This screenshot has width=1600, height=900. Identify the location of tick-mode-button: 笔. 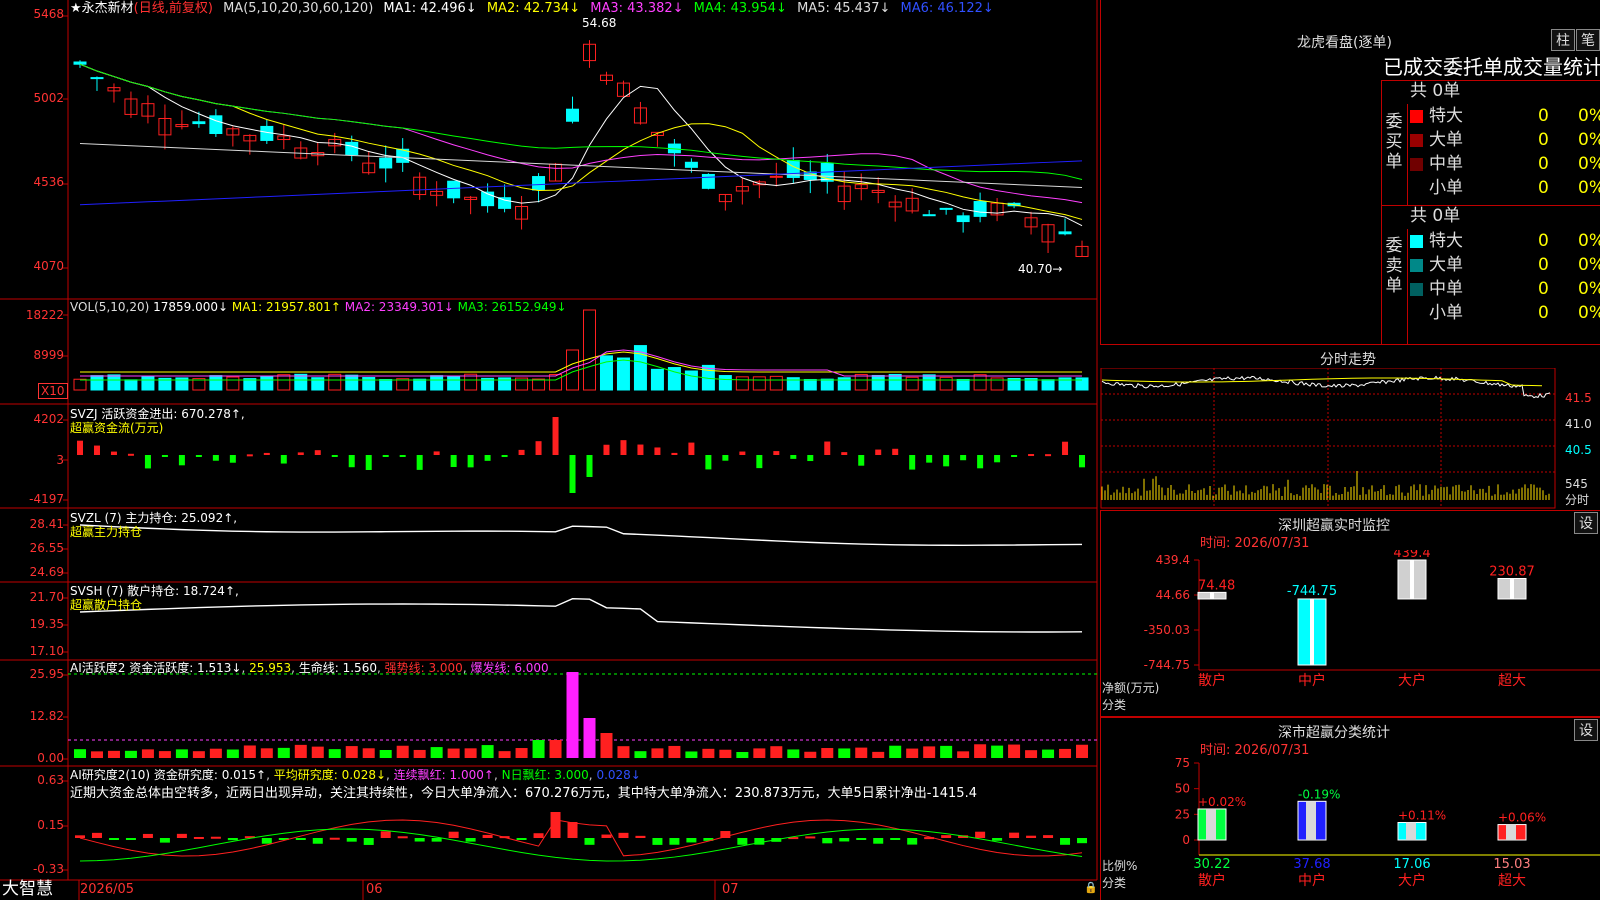
(1588, 40).